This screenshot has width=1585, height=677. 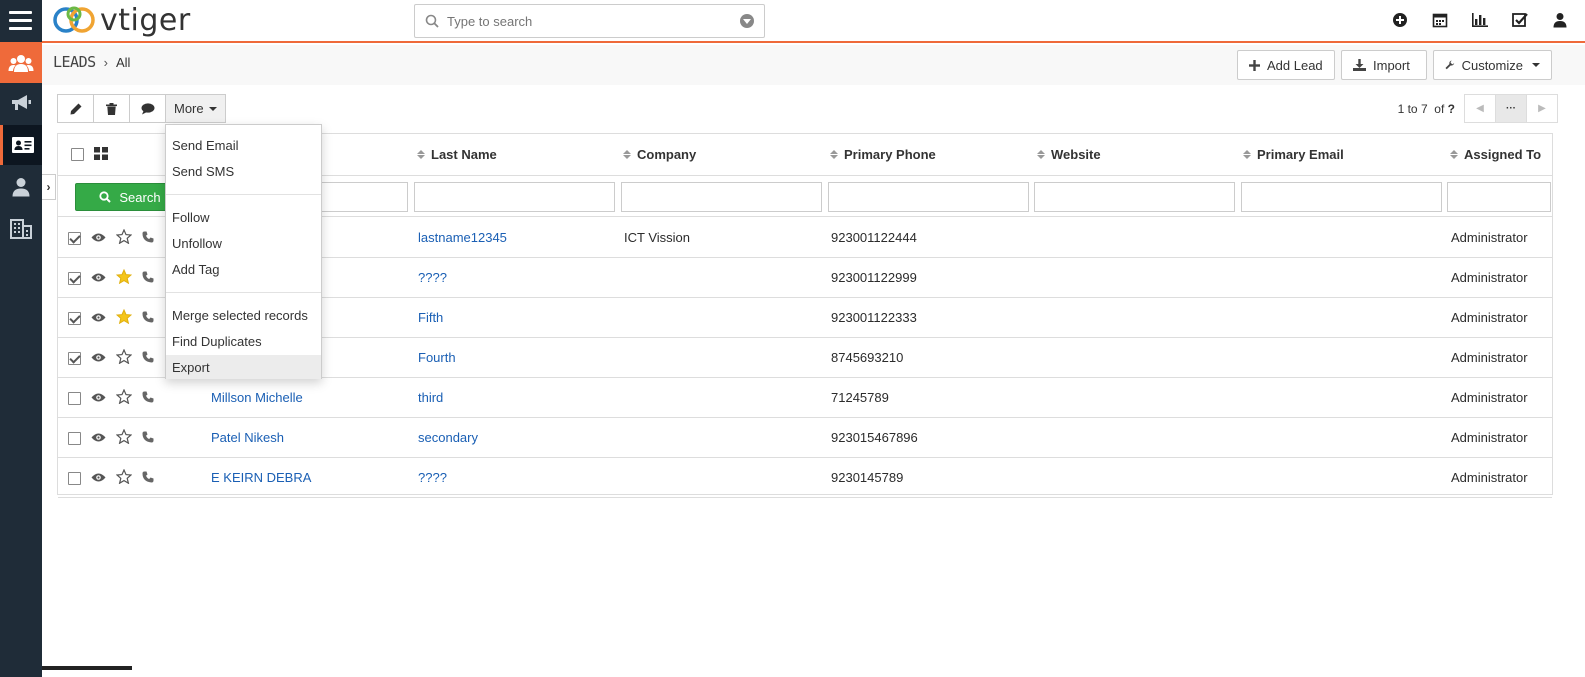 What do you see at coordinates (77, 154) in the screenshot?
I see `select-all-checkbox` at bounding box center [77, 154].